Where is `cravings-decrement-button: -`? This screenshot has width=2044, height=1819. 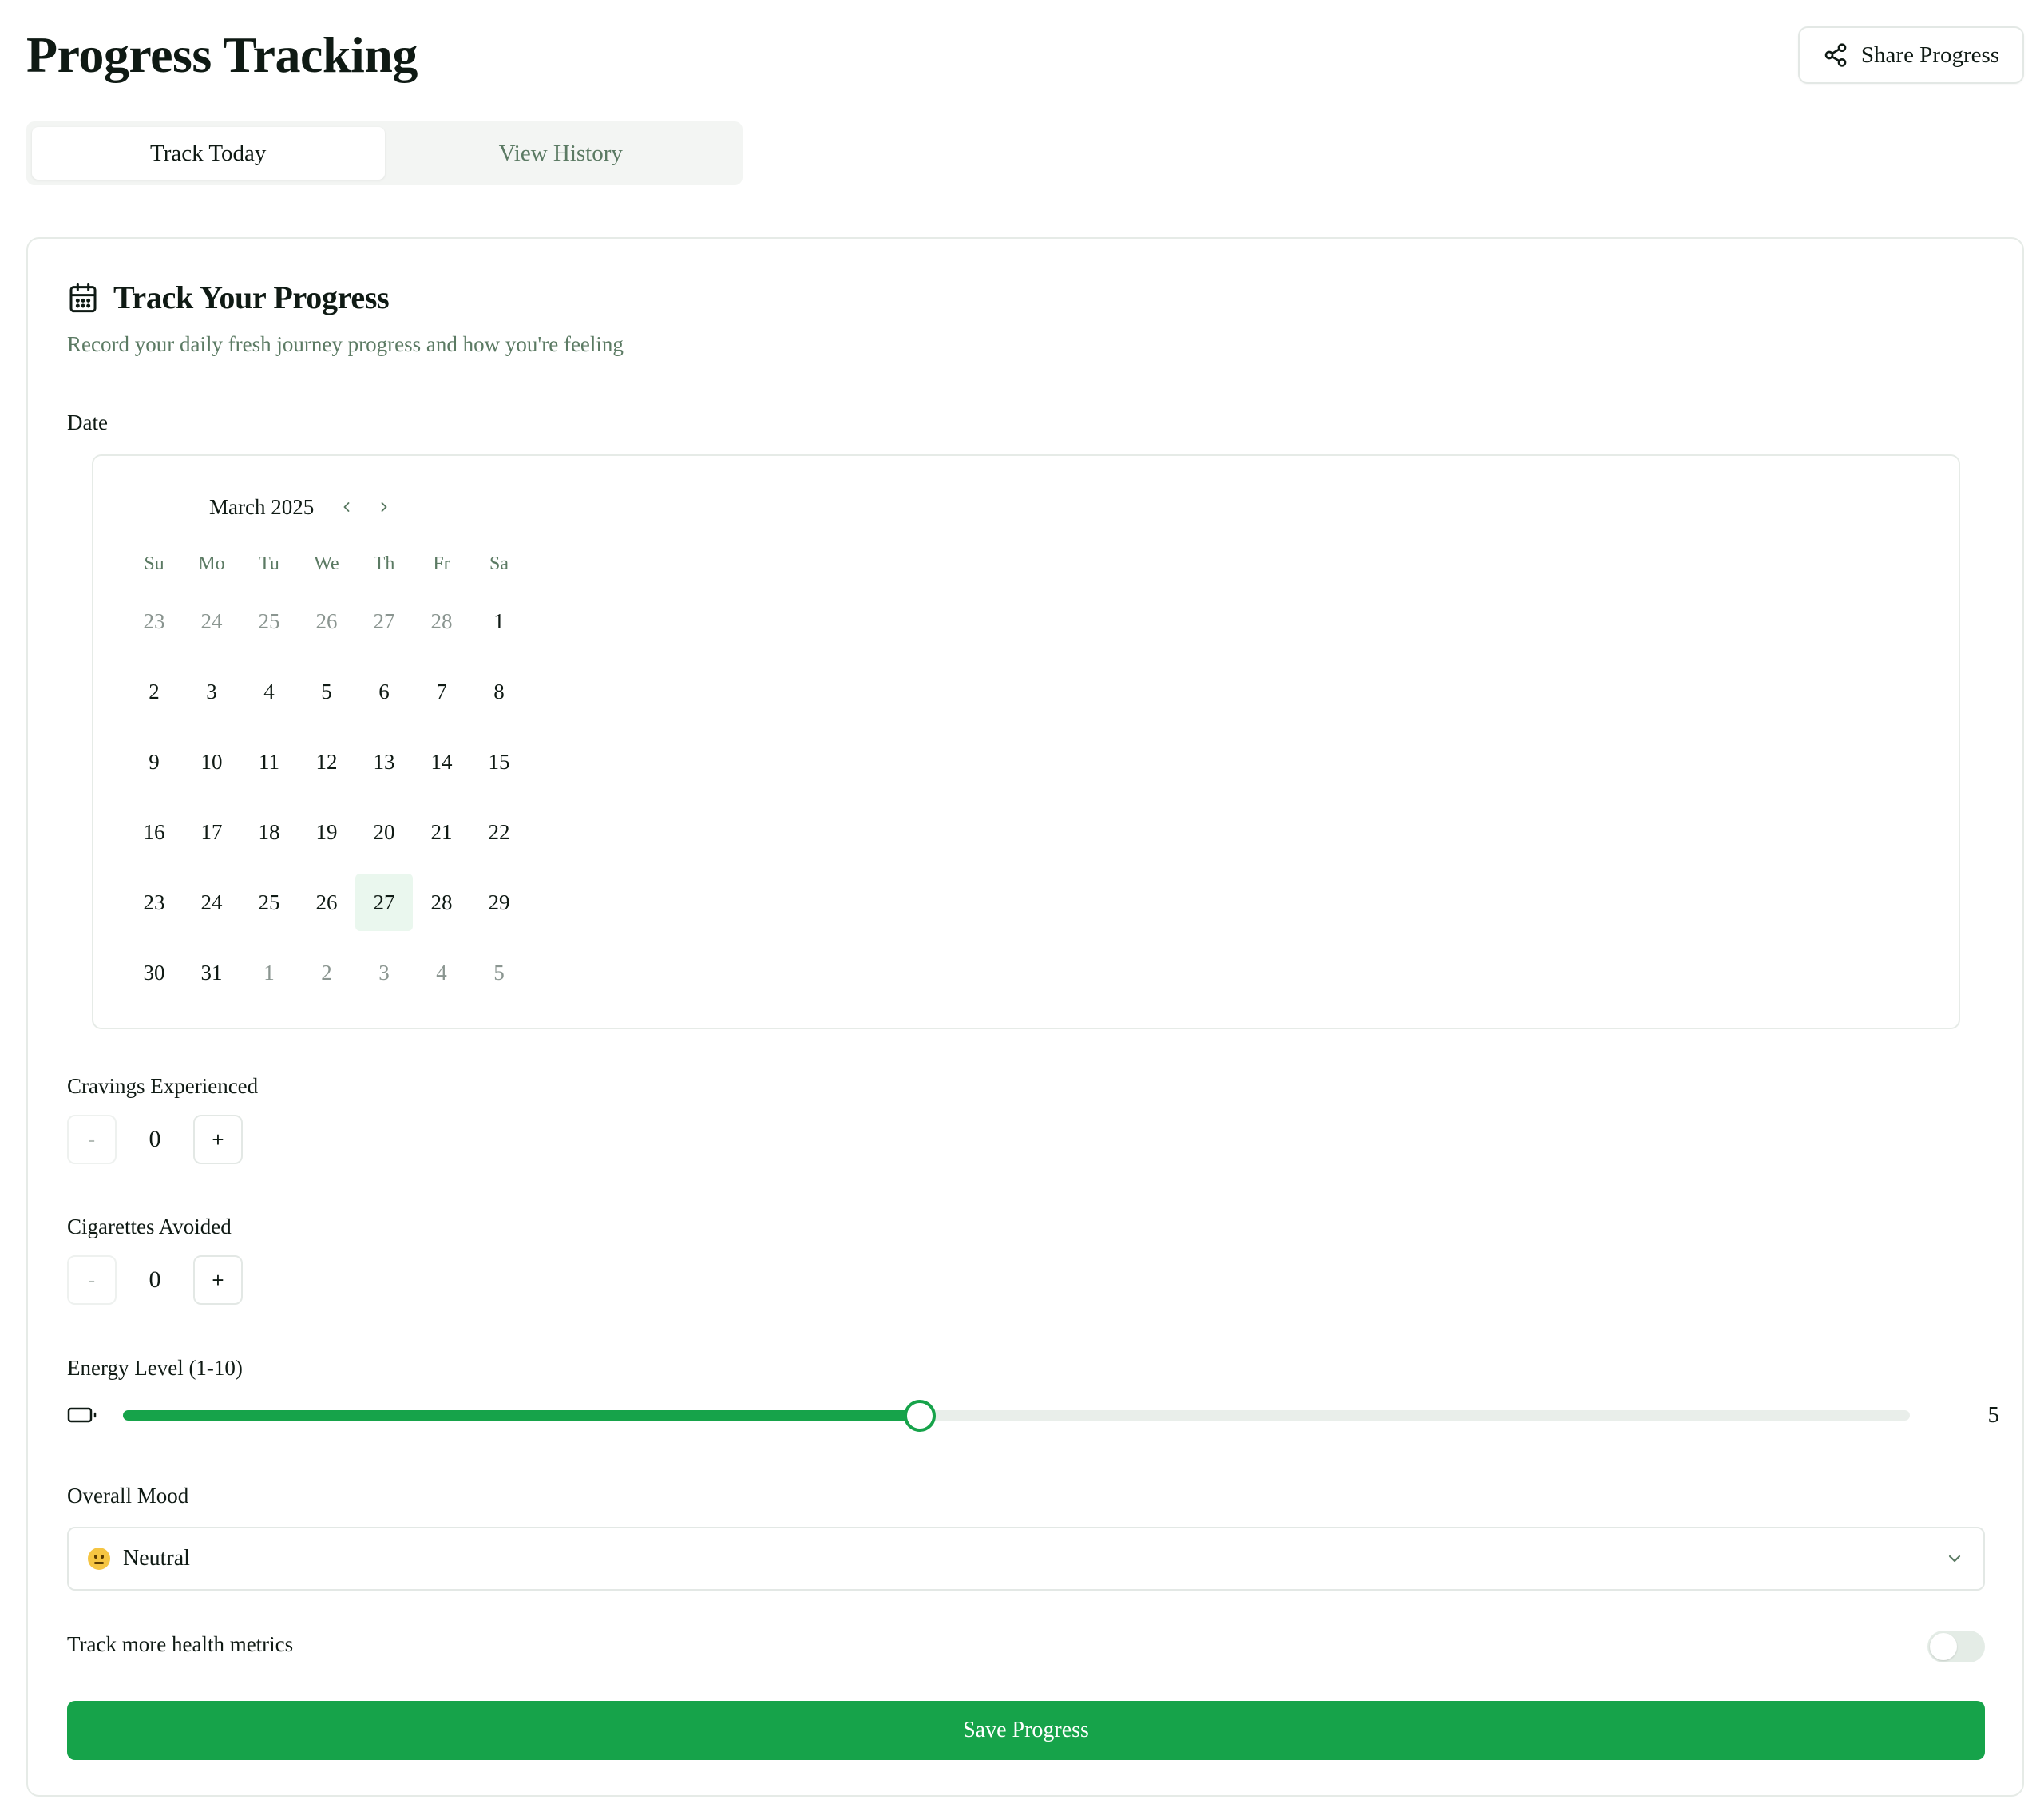
cravings-decrement-button: - is located at coordinates (92, 1139).